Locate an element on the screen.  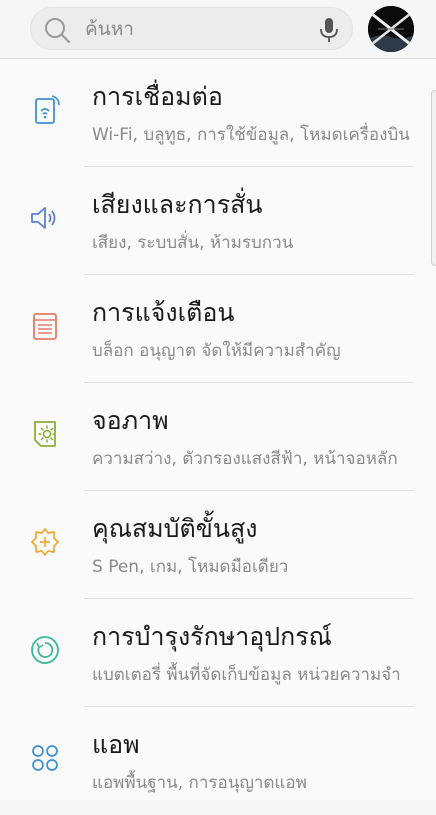
connections-icon is located at coordinates (47, 109).